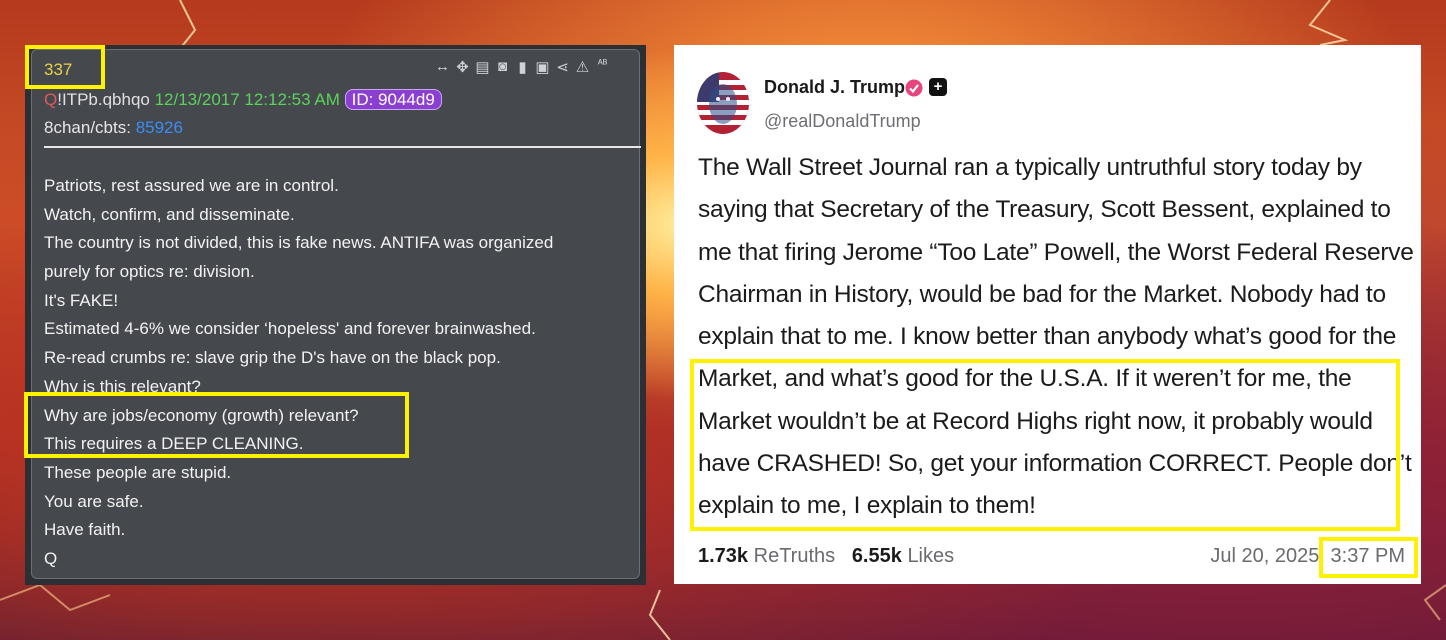 This screenshot has height=640, width=1446. What do you see at coordinates (1368, 557) in the screenshot?
I see `highlight-time` at bounding box center [1368, 557].